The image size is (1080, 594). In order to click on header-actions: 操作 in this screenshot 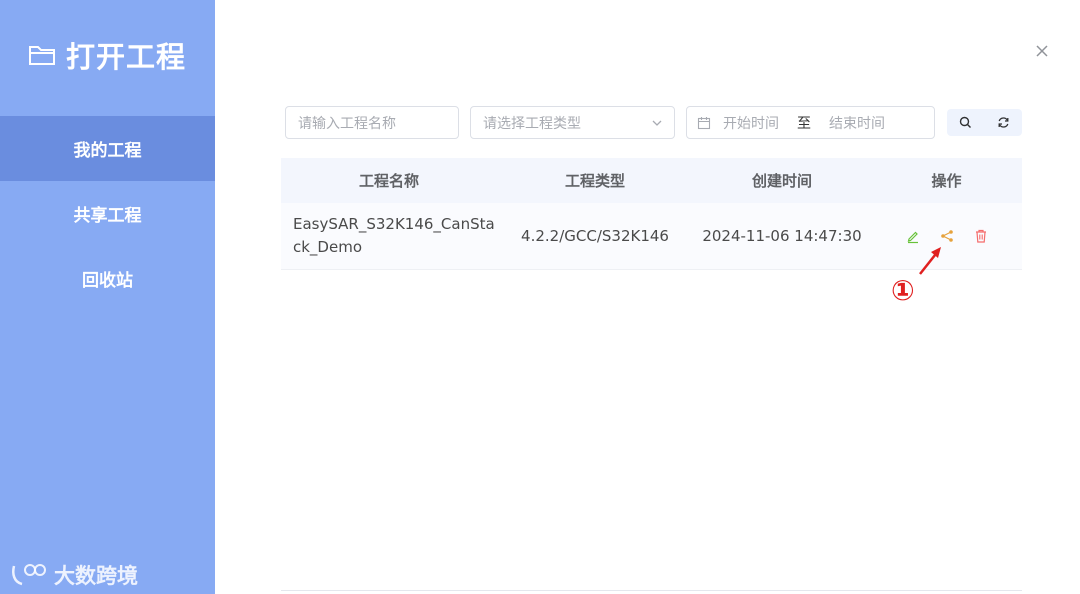, I will do `click(946, 181)`.